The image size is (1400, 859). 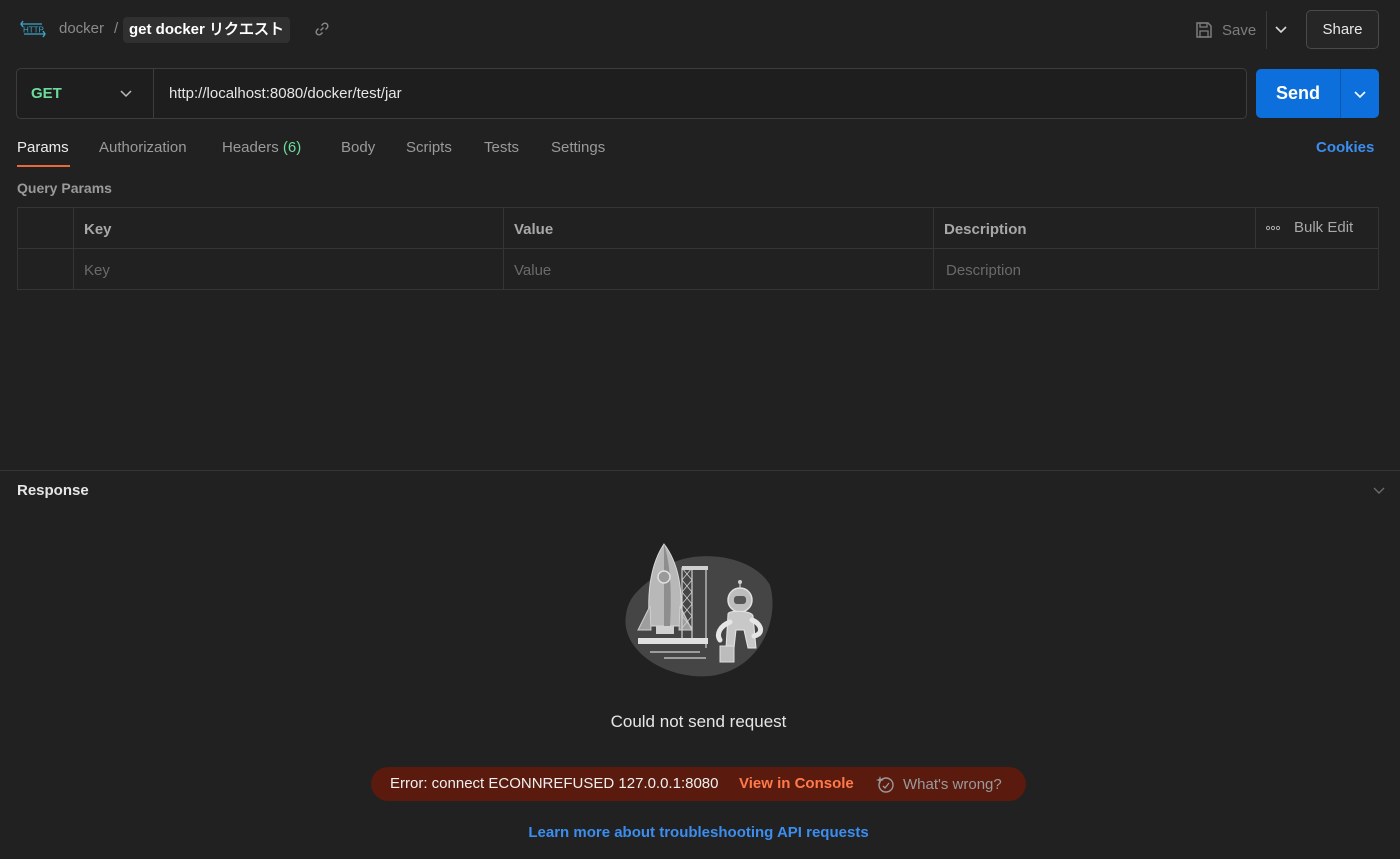 What do you see at coordinates (1204, 30) in the screenshot?
I see `save-icon` at bounding box center [1204, 30].